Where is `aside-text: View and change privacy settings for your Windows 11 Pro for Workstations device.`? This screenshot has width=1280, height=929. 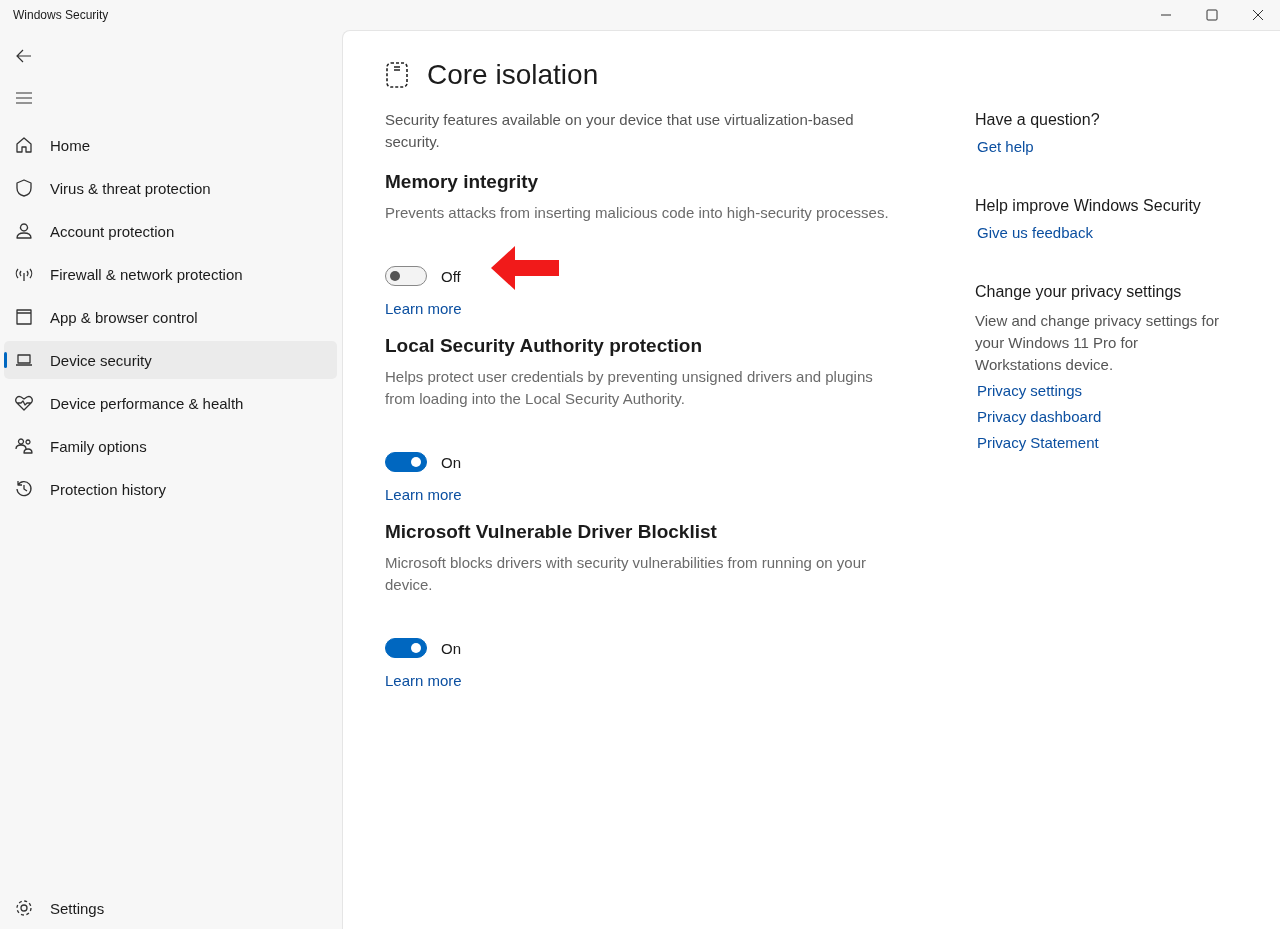
aside-text: View and change privacy settings for your Windows 11 Pro for Workstations device. is located at coordinates (1097, 343).